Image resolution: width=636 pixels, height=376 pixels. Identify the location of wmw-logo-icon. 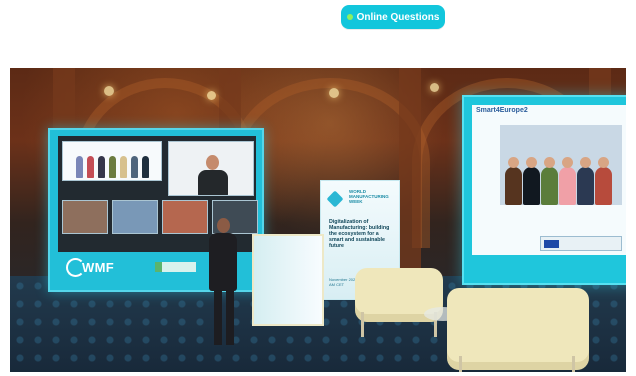
(335, 199).